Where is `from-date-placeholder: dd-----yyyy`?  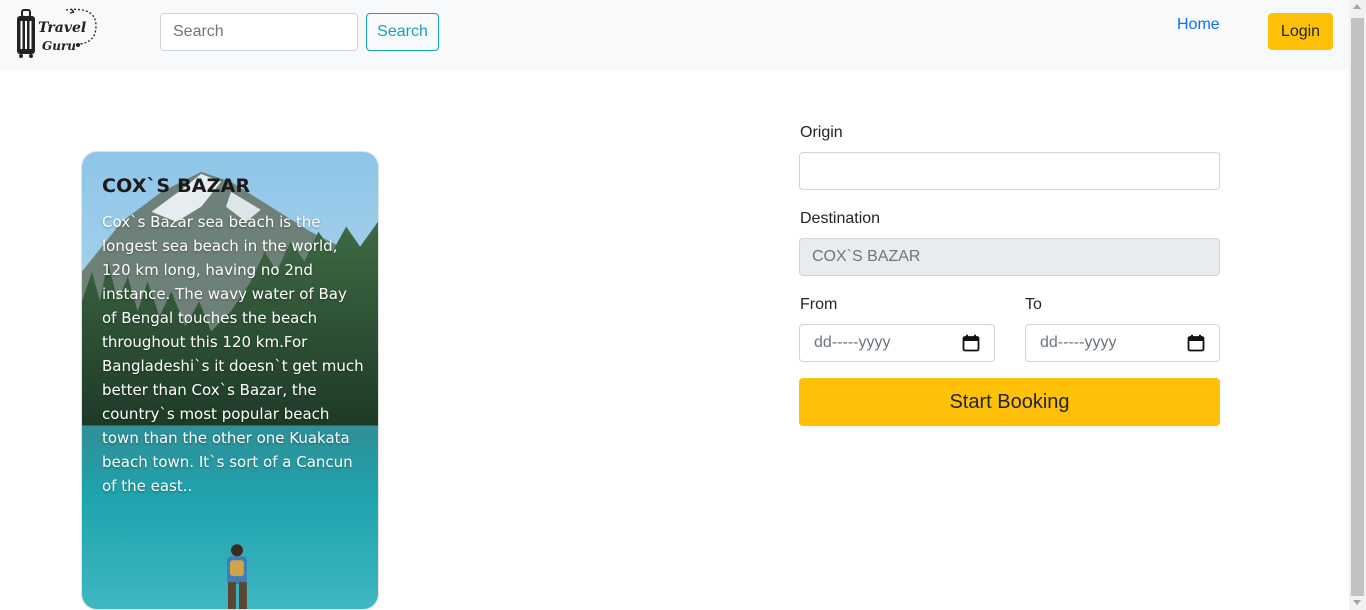
from-date-placeholder: dd-----yyyy is located at coordinates (852, 342).